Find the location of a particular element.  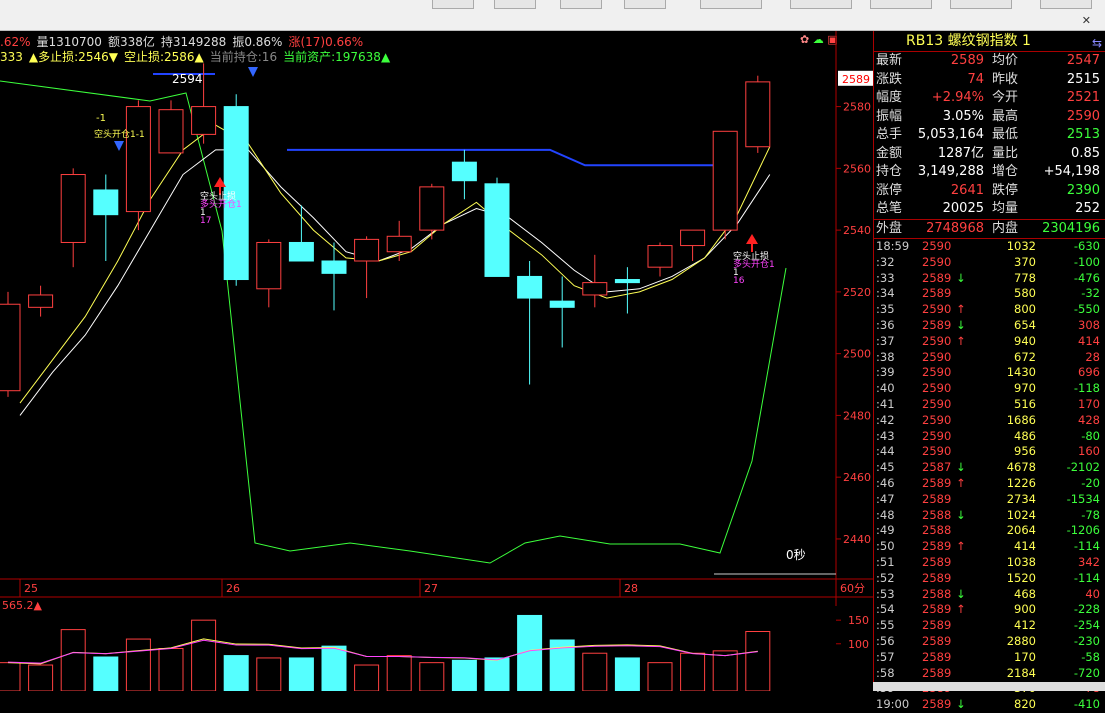

switch-icon: ⇆ is located at coordinates (1097, 43).